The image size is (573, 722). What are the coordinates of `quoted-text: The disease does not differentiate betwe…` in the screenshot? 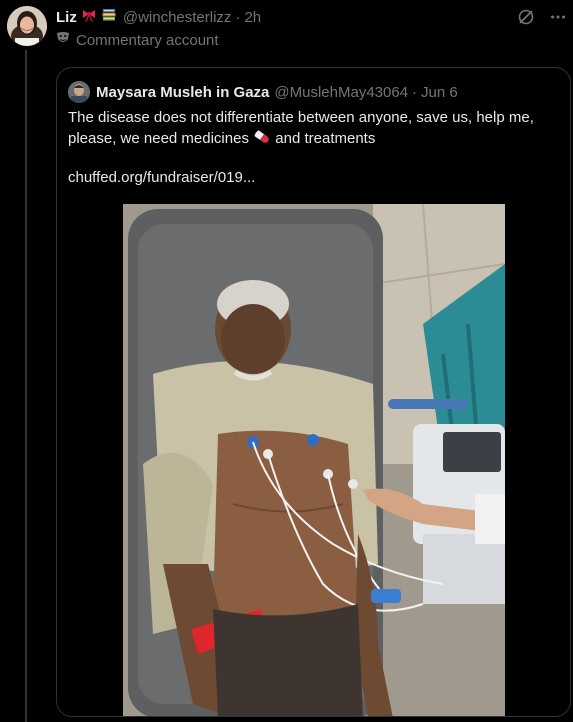 It's located at (315, 130).